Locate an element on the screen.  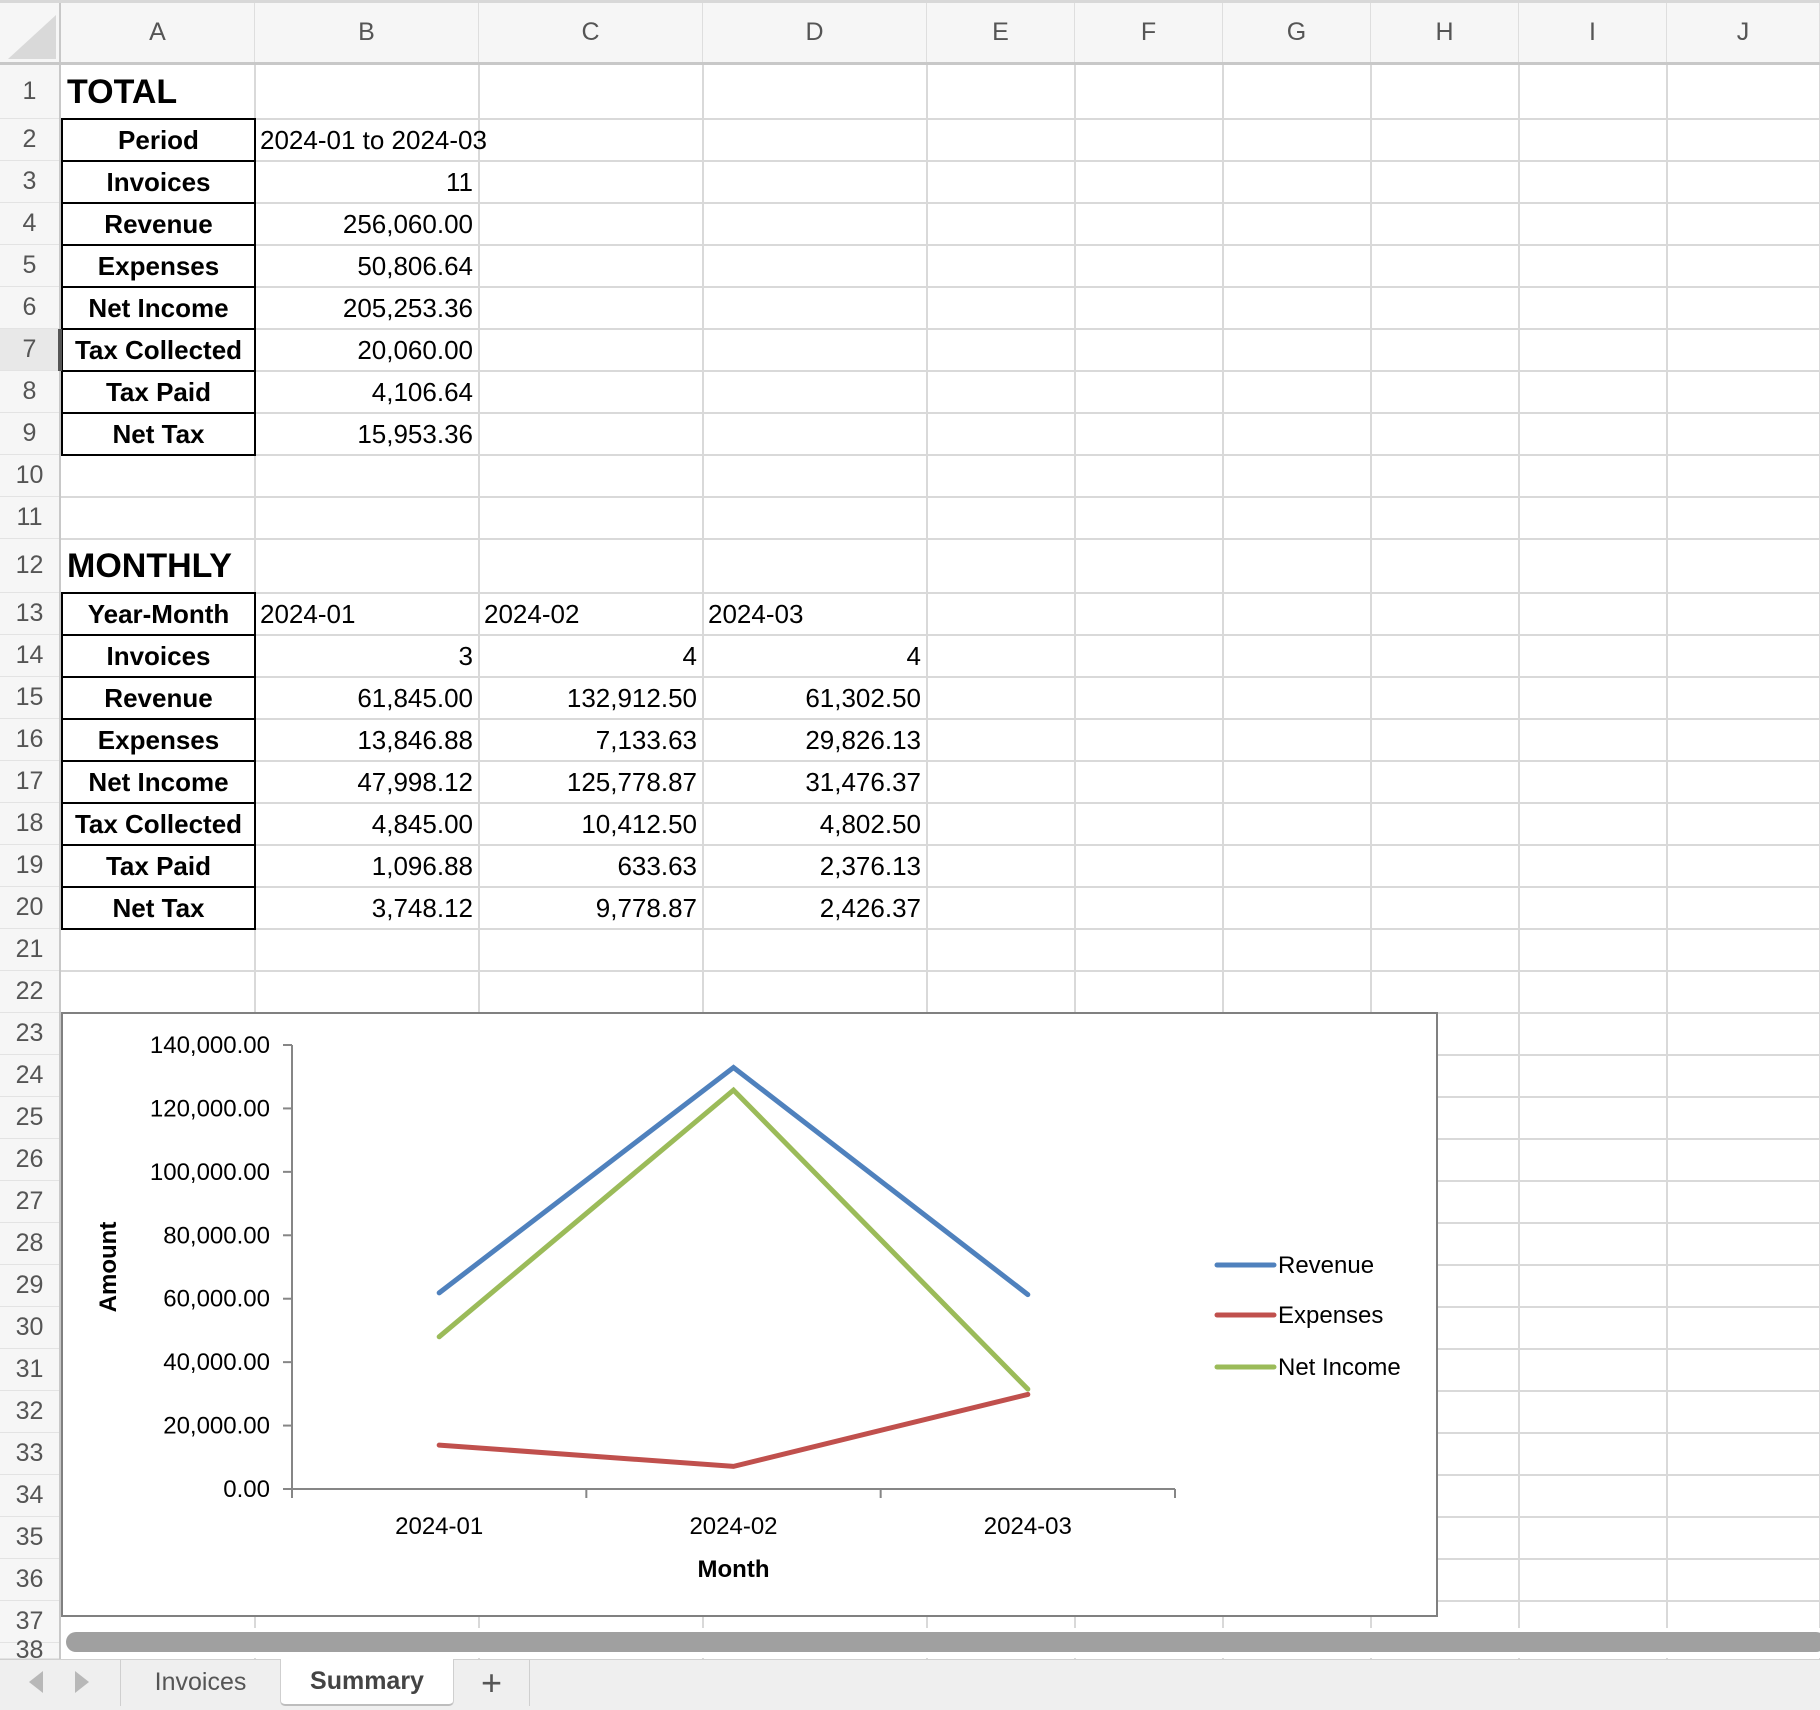
row-header-36: 36 is located at coordinates (29, 1580).